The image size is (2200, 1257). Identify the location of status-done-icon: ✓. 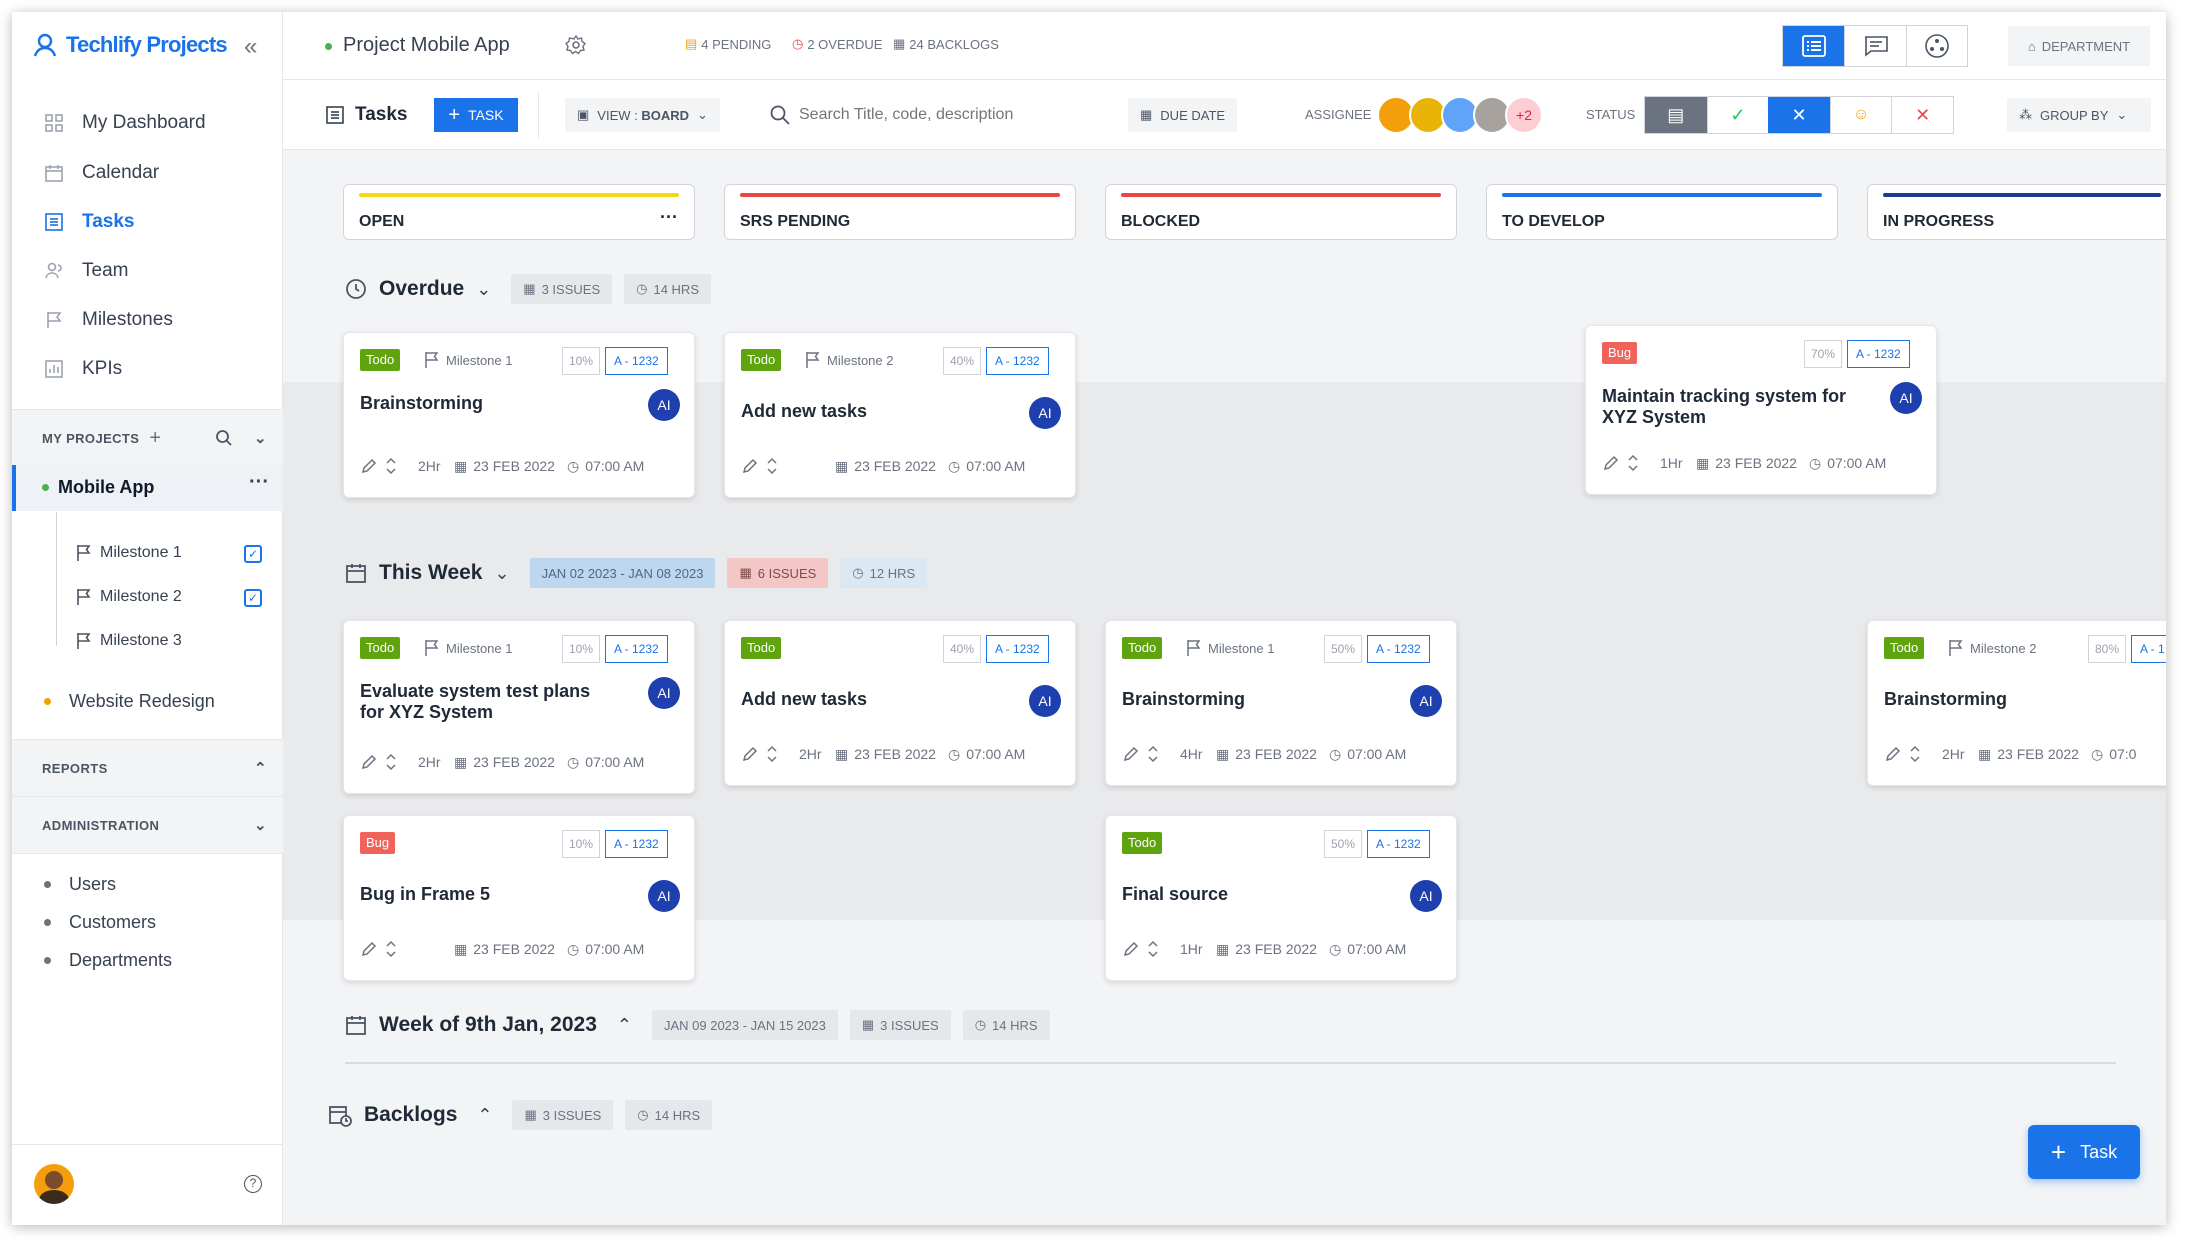
(1737, 115).